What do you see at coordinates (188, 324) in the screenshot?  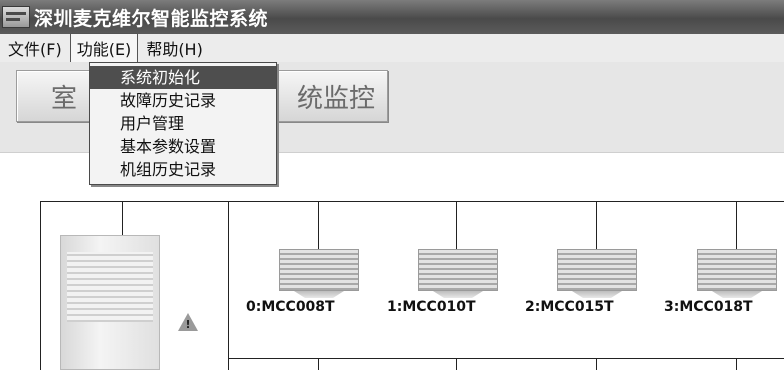 I see `warning-mark: !` at bounding box center [188, 324].